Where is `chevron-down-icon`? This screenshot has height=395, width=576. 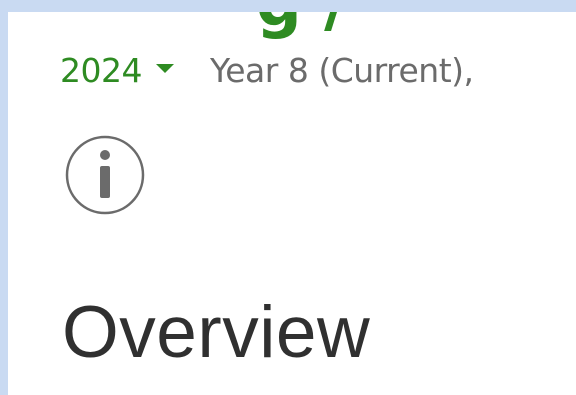 chevron-down-icon is located at coordinates (164, 68).